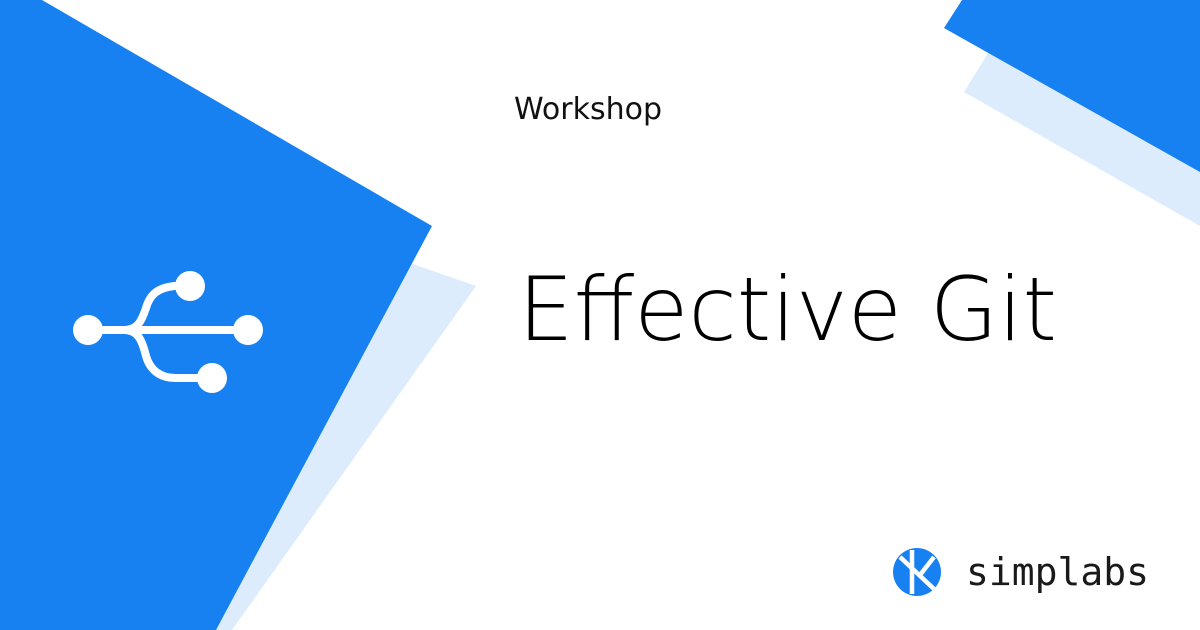 Image resolution: width=1200 pixels, height=630 pixels. I want to click on brand-name: simplabs, so click(1058, 572).